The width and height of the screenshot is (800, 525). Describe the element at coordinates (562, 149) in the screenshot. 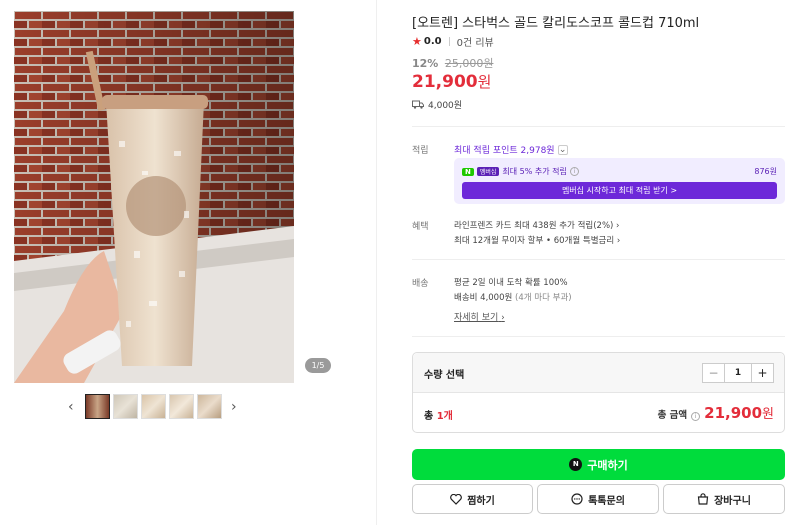

I see `chevron-down-icon: ⌄` at that location.